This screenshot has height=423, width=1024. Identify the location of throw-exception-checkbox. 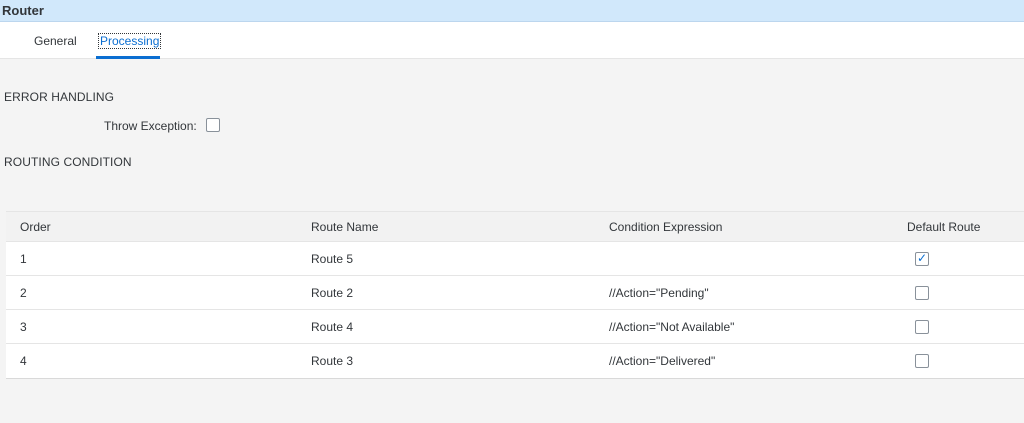
(213, 125).